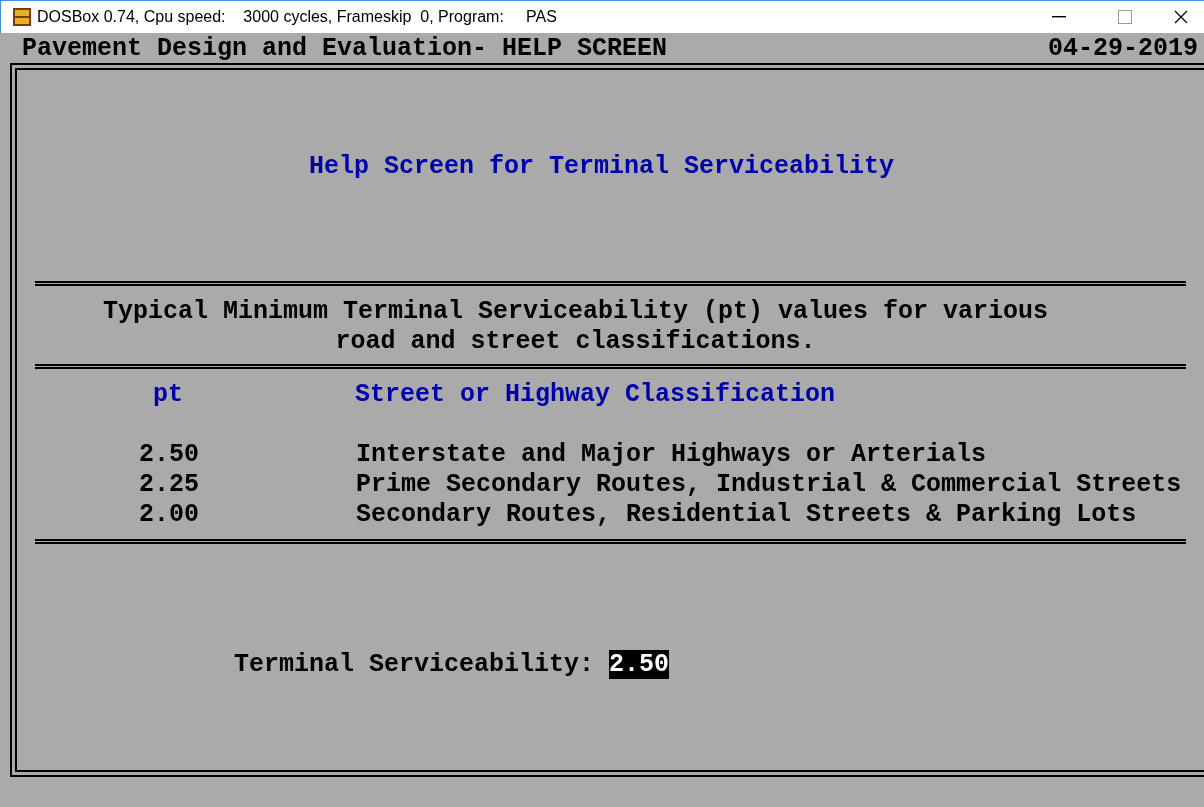  What do you see at coordinates (639, 664) in the screenshot?
I see `input-field: 2.50` at bounding box center [639, 664].